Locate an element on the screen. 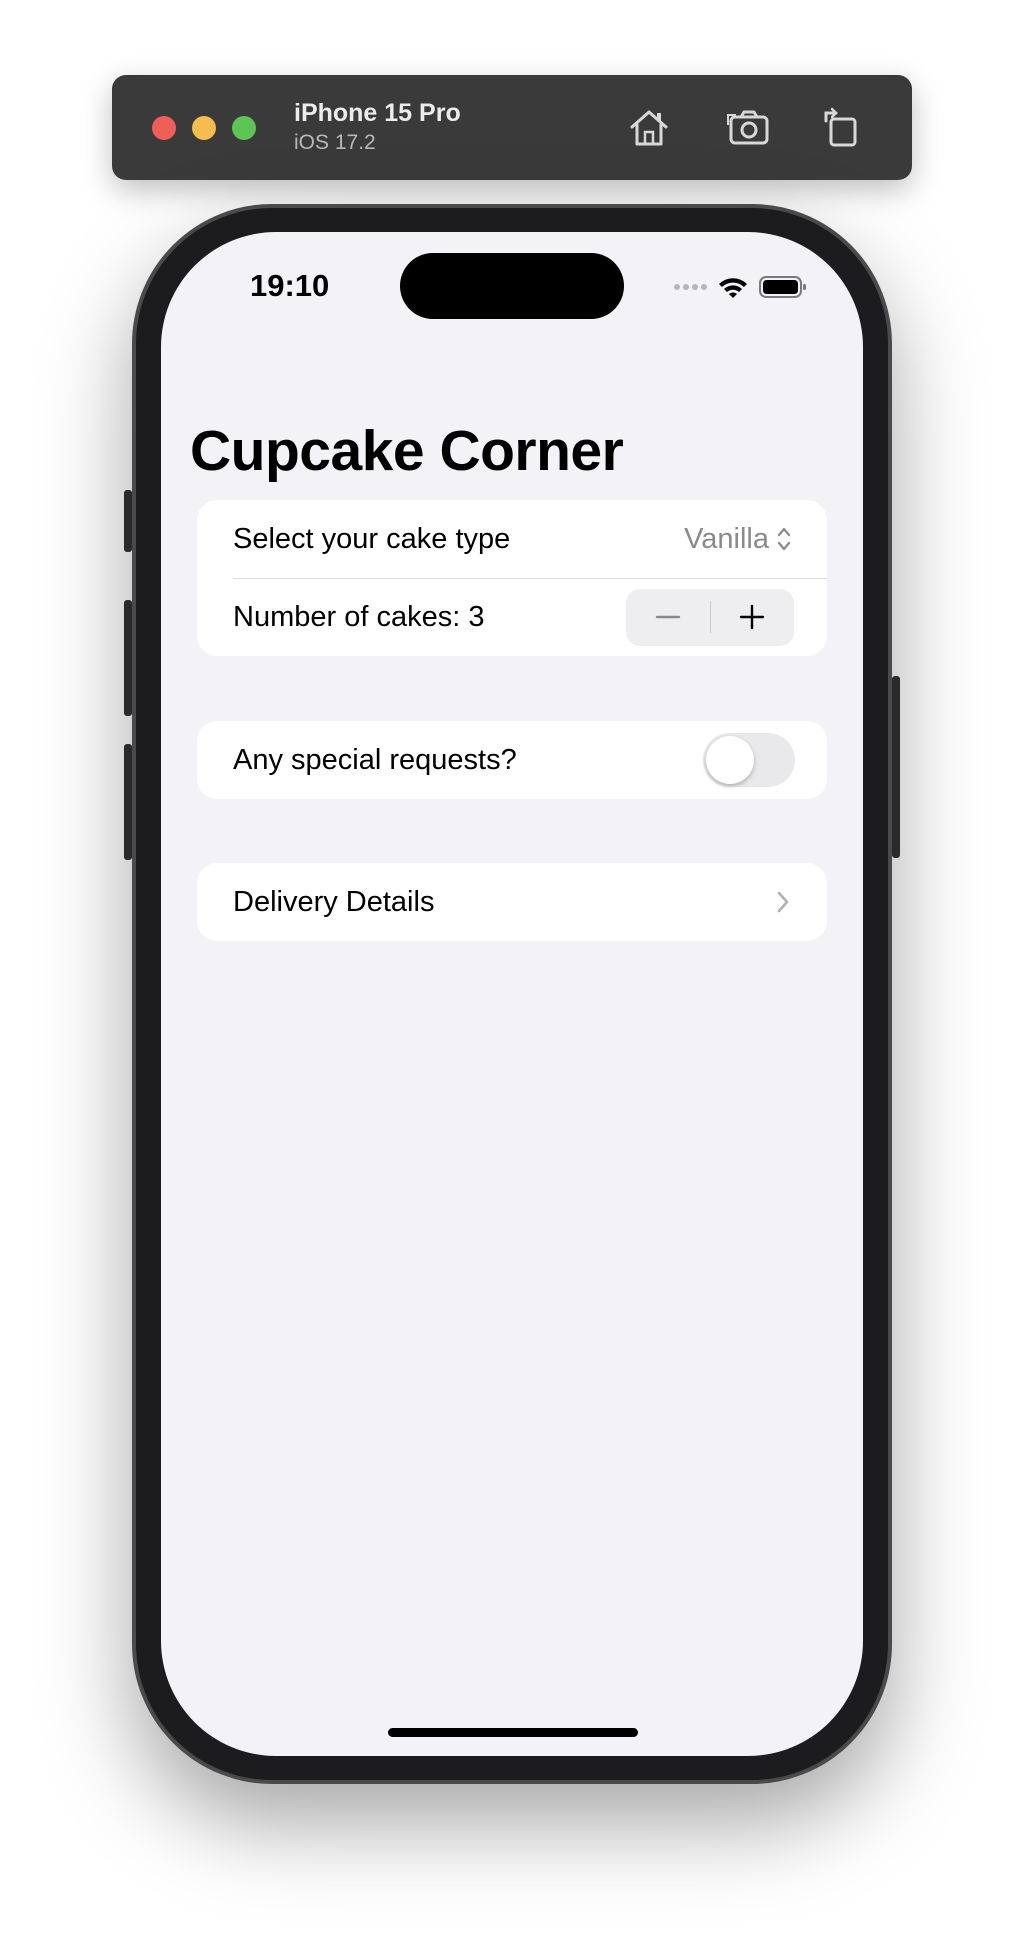 The image size is (1024, 1936). minimize-window-button is located at coordinates (204, 128).